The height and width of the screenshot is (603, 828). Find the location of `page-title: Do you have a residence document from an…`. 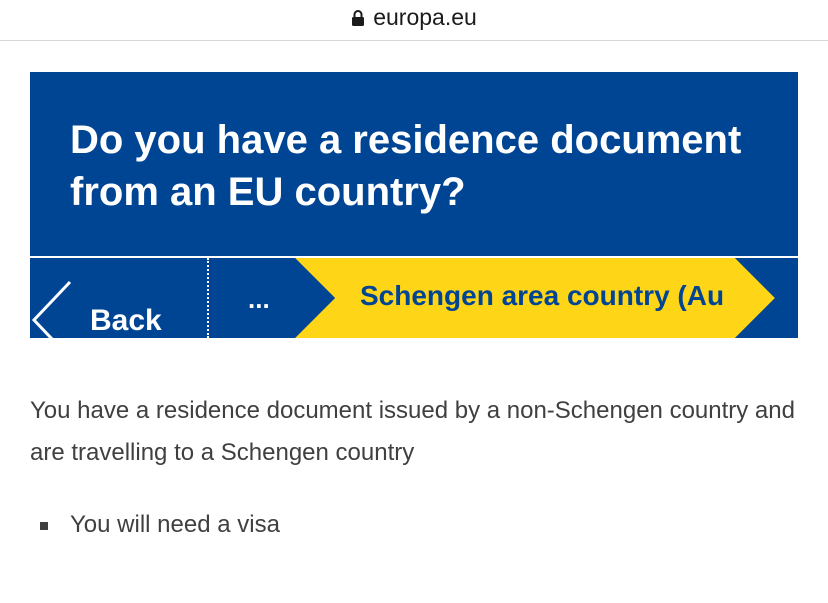

page-title: Do you have a residence document from an… is located at coordinates (406, 166).